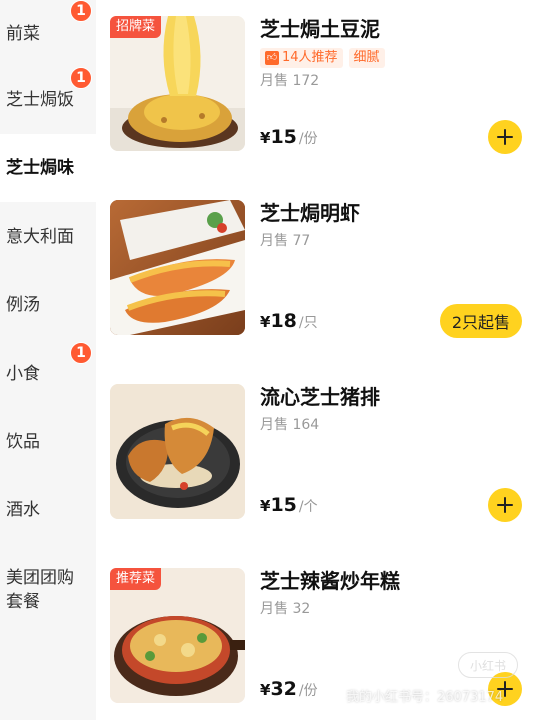 The height and width of the screenshot is (720, 540). I want to click on thumb-up-icon: 👍︎, so click(272, 58).